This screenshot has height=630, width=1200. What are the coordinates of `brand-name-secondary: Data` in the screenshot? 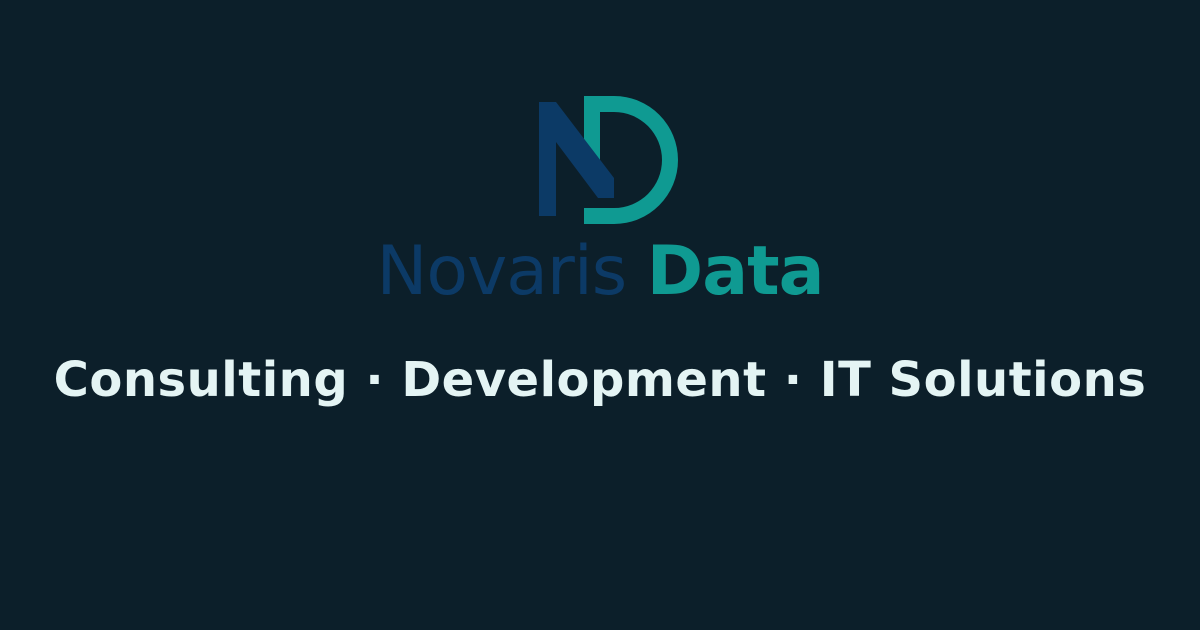 It's located at (735, 271).